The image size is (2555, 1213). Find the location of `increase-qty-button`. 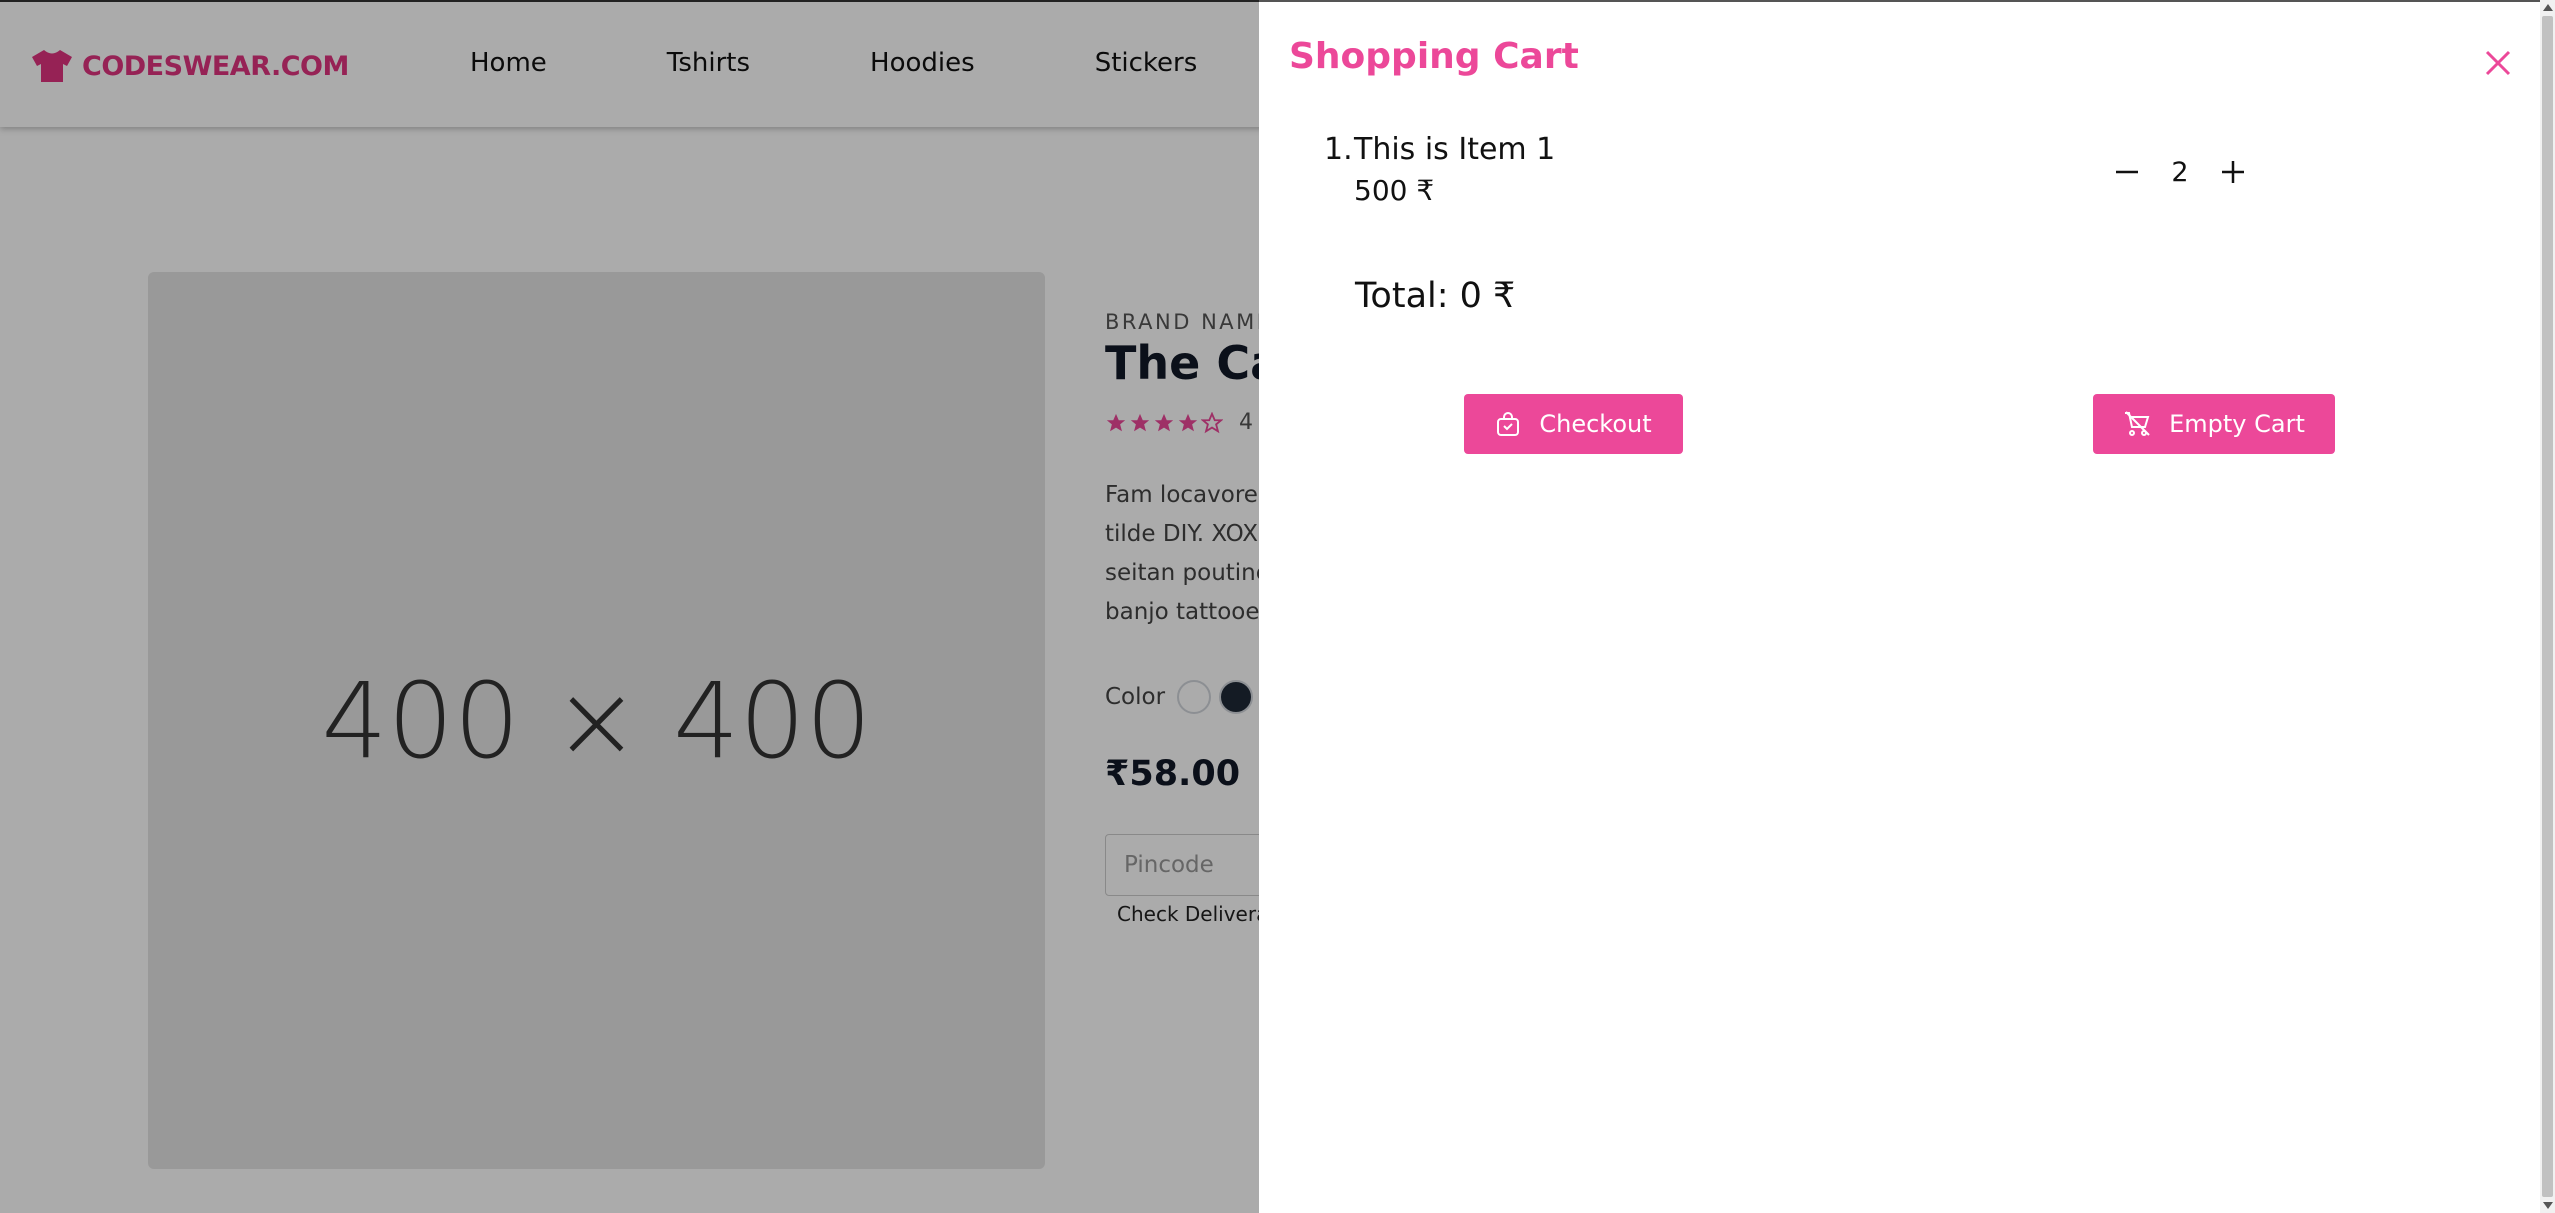

increase-qty-button is located at coordinates (2233, 172).